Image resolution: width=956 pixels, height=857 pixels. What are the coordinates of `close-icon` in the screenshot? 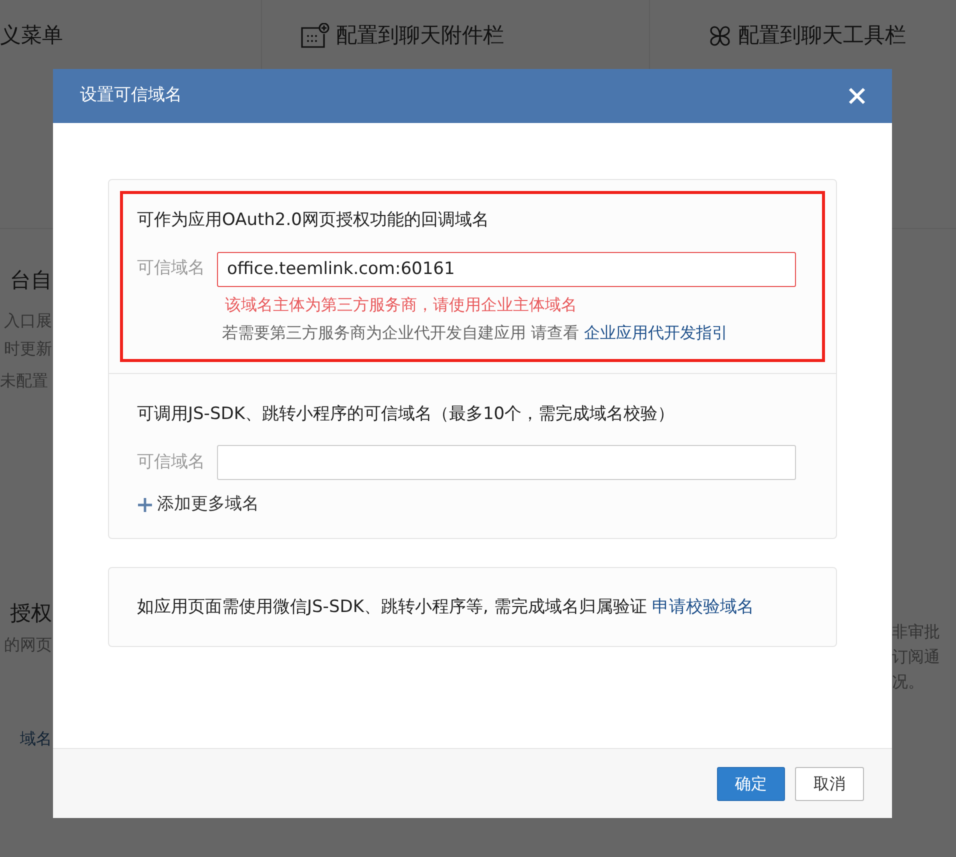 It's located at (857, 96).